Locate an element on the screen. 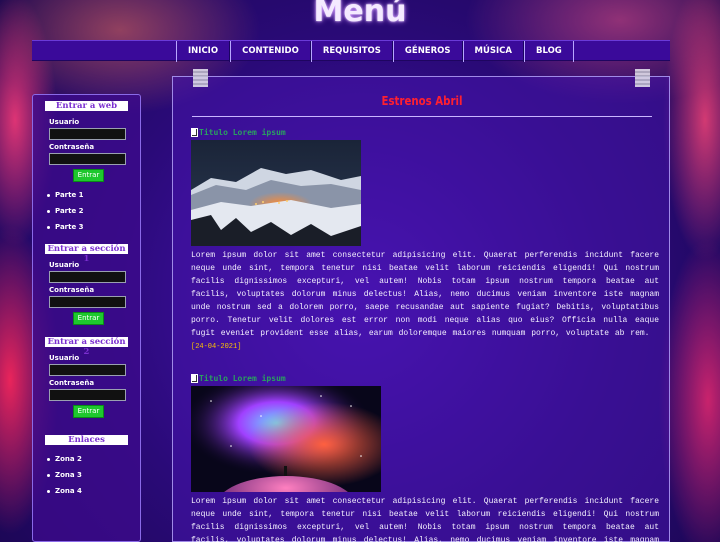 This screenshot has height=542, width=720. post-2-title: Titulo Lorem ipsum is located at coordinates (242, 378).